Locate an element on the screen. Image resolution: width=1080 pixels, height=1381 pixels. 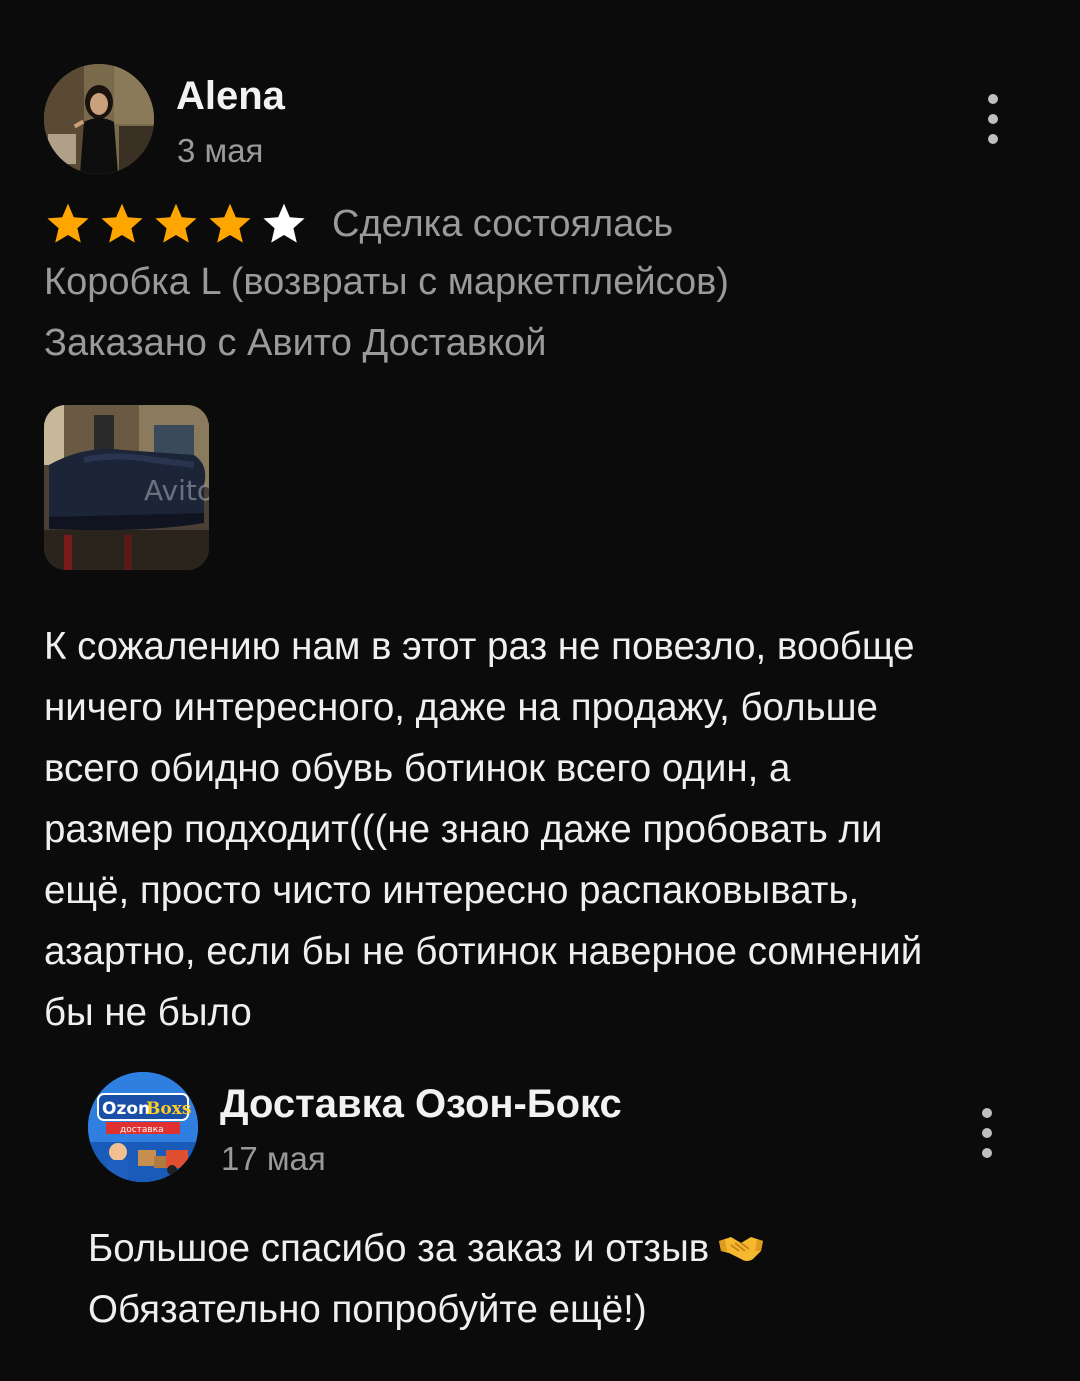
rating-row: Сделка состоялась is located at coordinates (358, 224).